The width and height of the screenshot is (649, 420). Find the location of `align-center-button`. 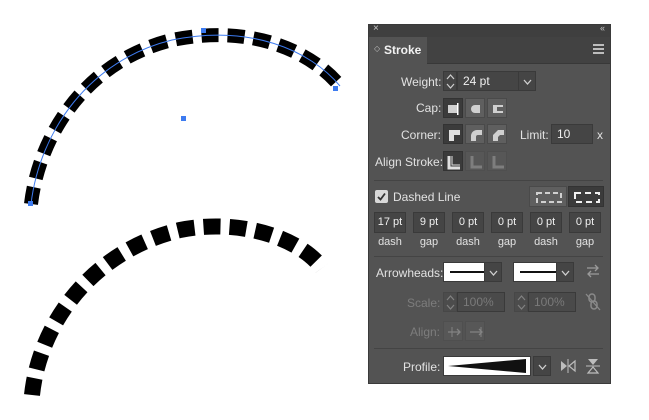

align-center-button is located at coordinates (453, 161).